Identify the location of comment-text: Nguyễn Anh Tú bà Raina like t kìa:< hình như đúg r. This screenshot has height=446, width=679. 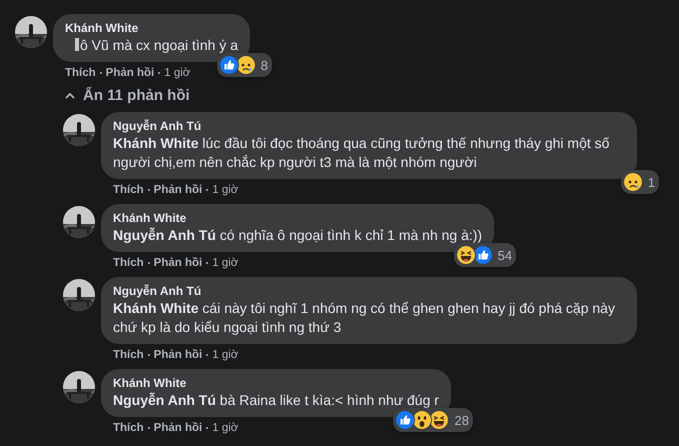
(276, 400).